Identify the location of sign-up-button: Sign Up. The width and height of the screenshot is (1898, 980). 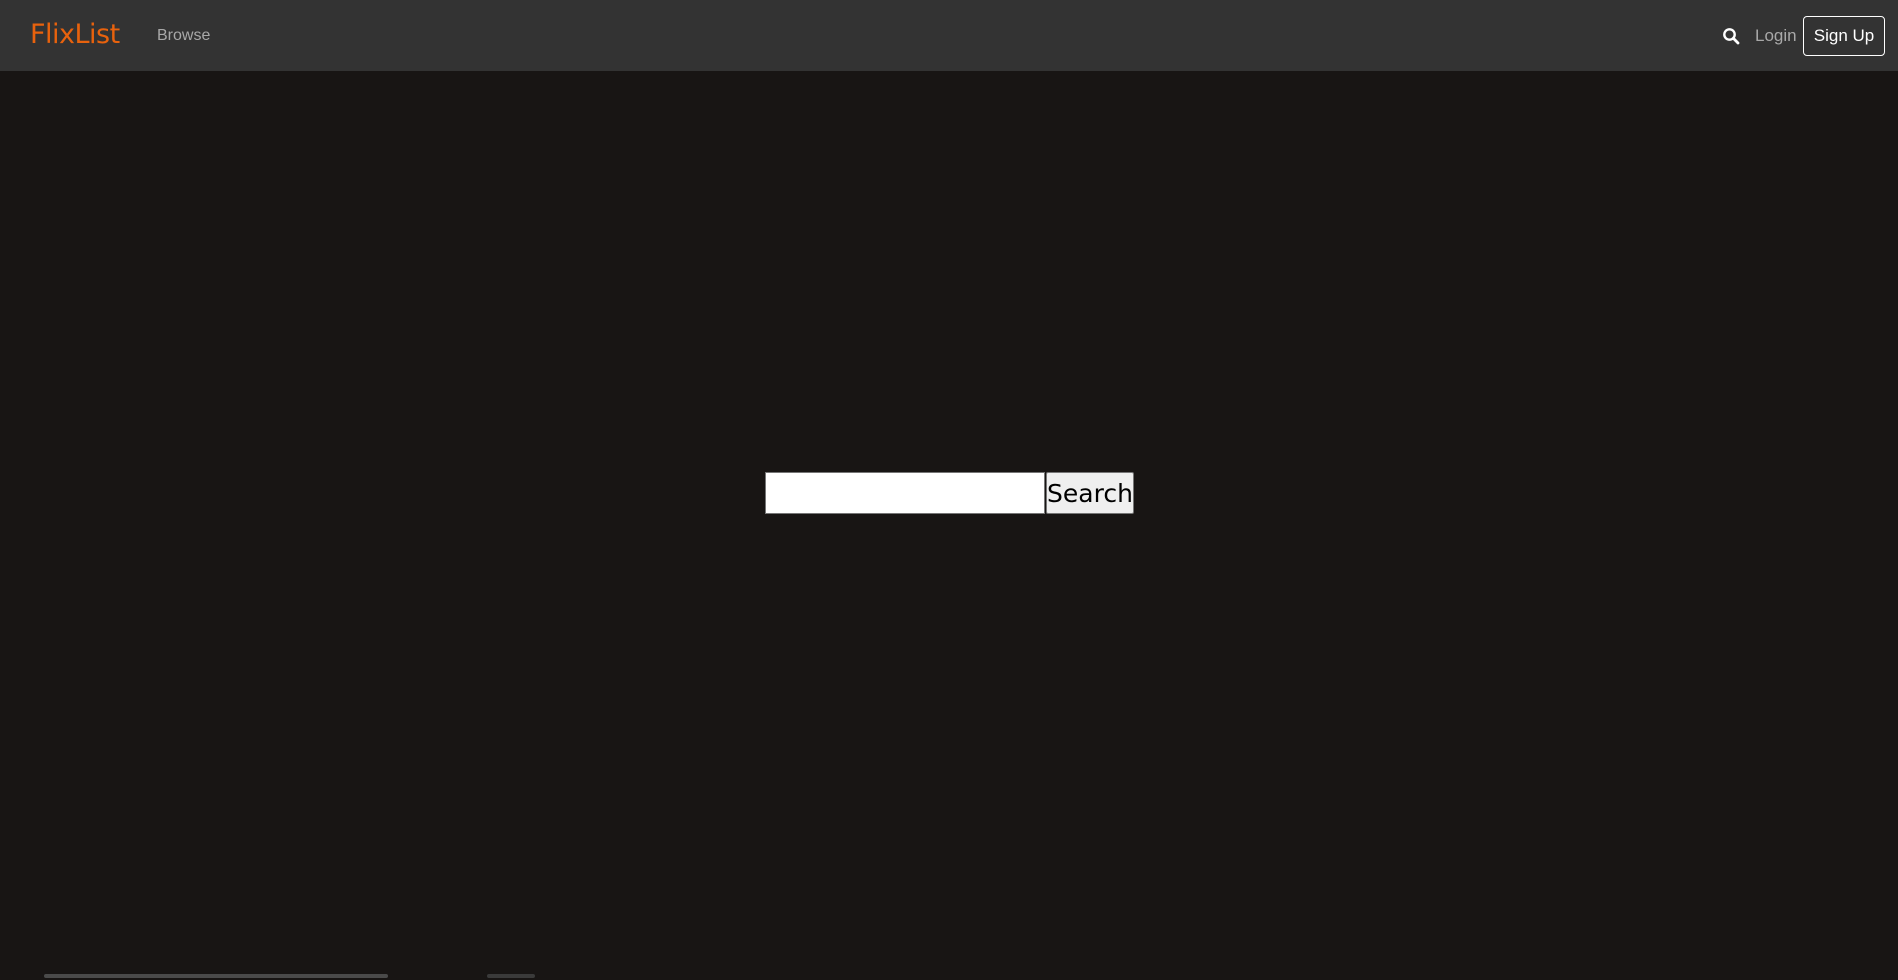
(1844, 36).